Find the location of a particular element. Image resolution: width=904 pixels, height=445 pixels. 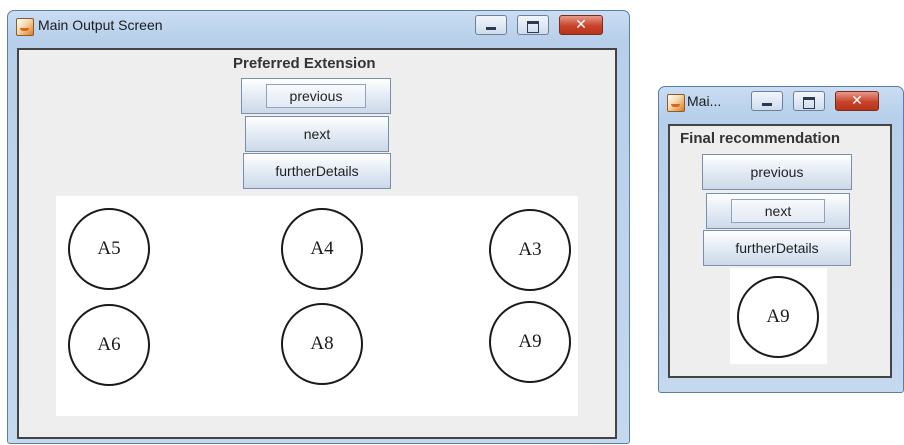

final-window-titlebar: Mai... ✕ is located at coordinates (781, 102).